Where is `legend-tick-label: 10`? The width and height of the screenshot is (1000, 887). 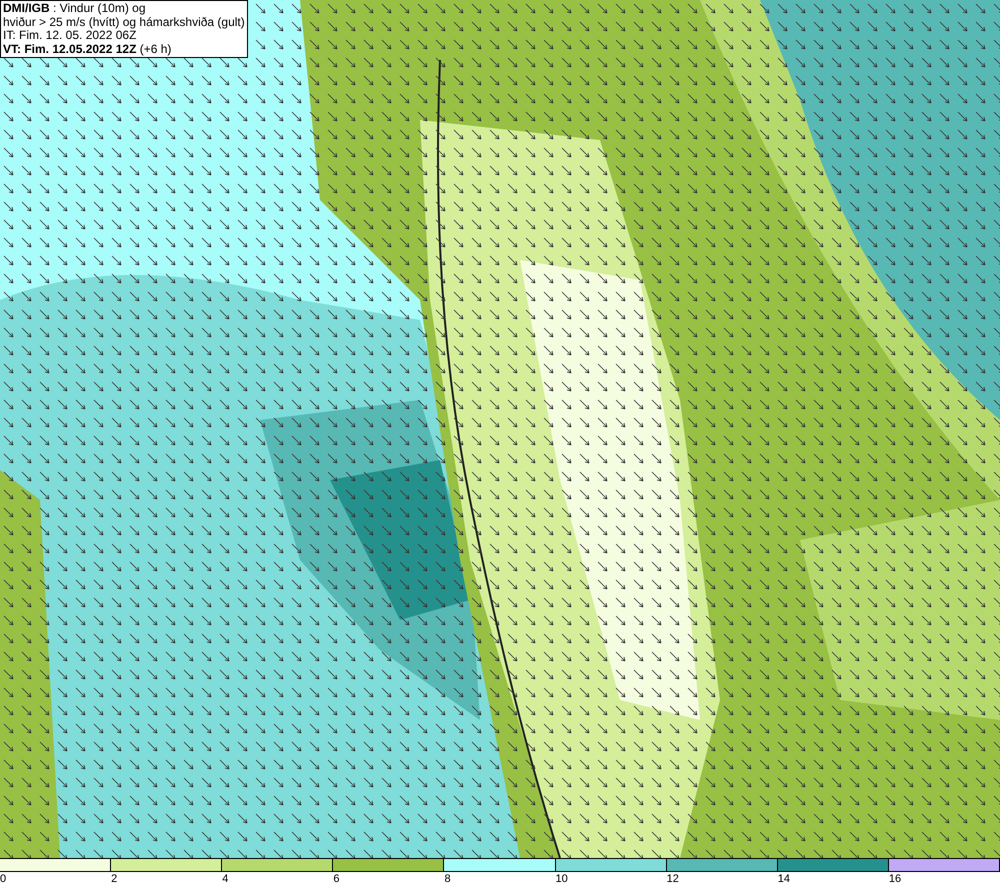
legend-tick-label: 10 is located at coordinates (562, 879).